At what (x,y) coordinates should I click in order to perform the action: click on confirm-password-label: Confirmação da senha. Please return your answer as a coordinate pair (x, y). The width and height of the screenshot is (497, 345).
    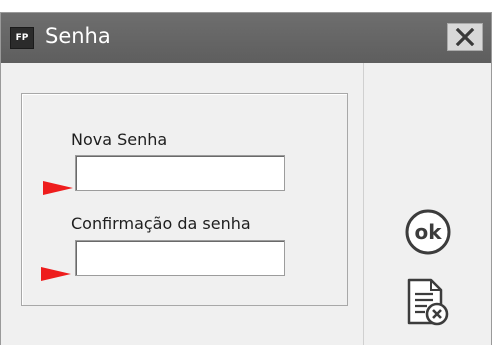
    Looking at the image, I should click on (161, 223).